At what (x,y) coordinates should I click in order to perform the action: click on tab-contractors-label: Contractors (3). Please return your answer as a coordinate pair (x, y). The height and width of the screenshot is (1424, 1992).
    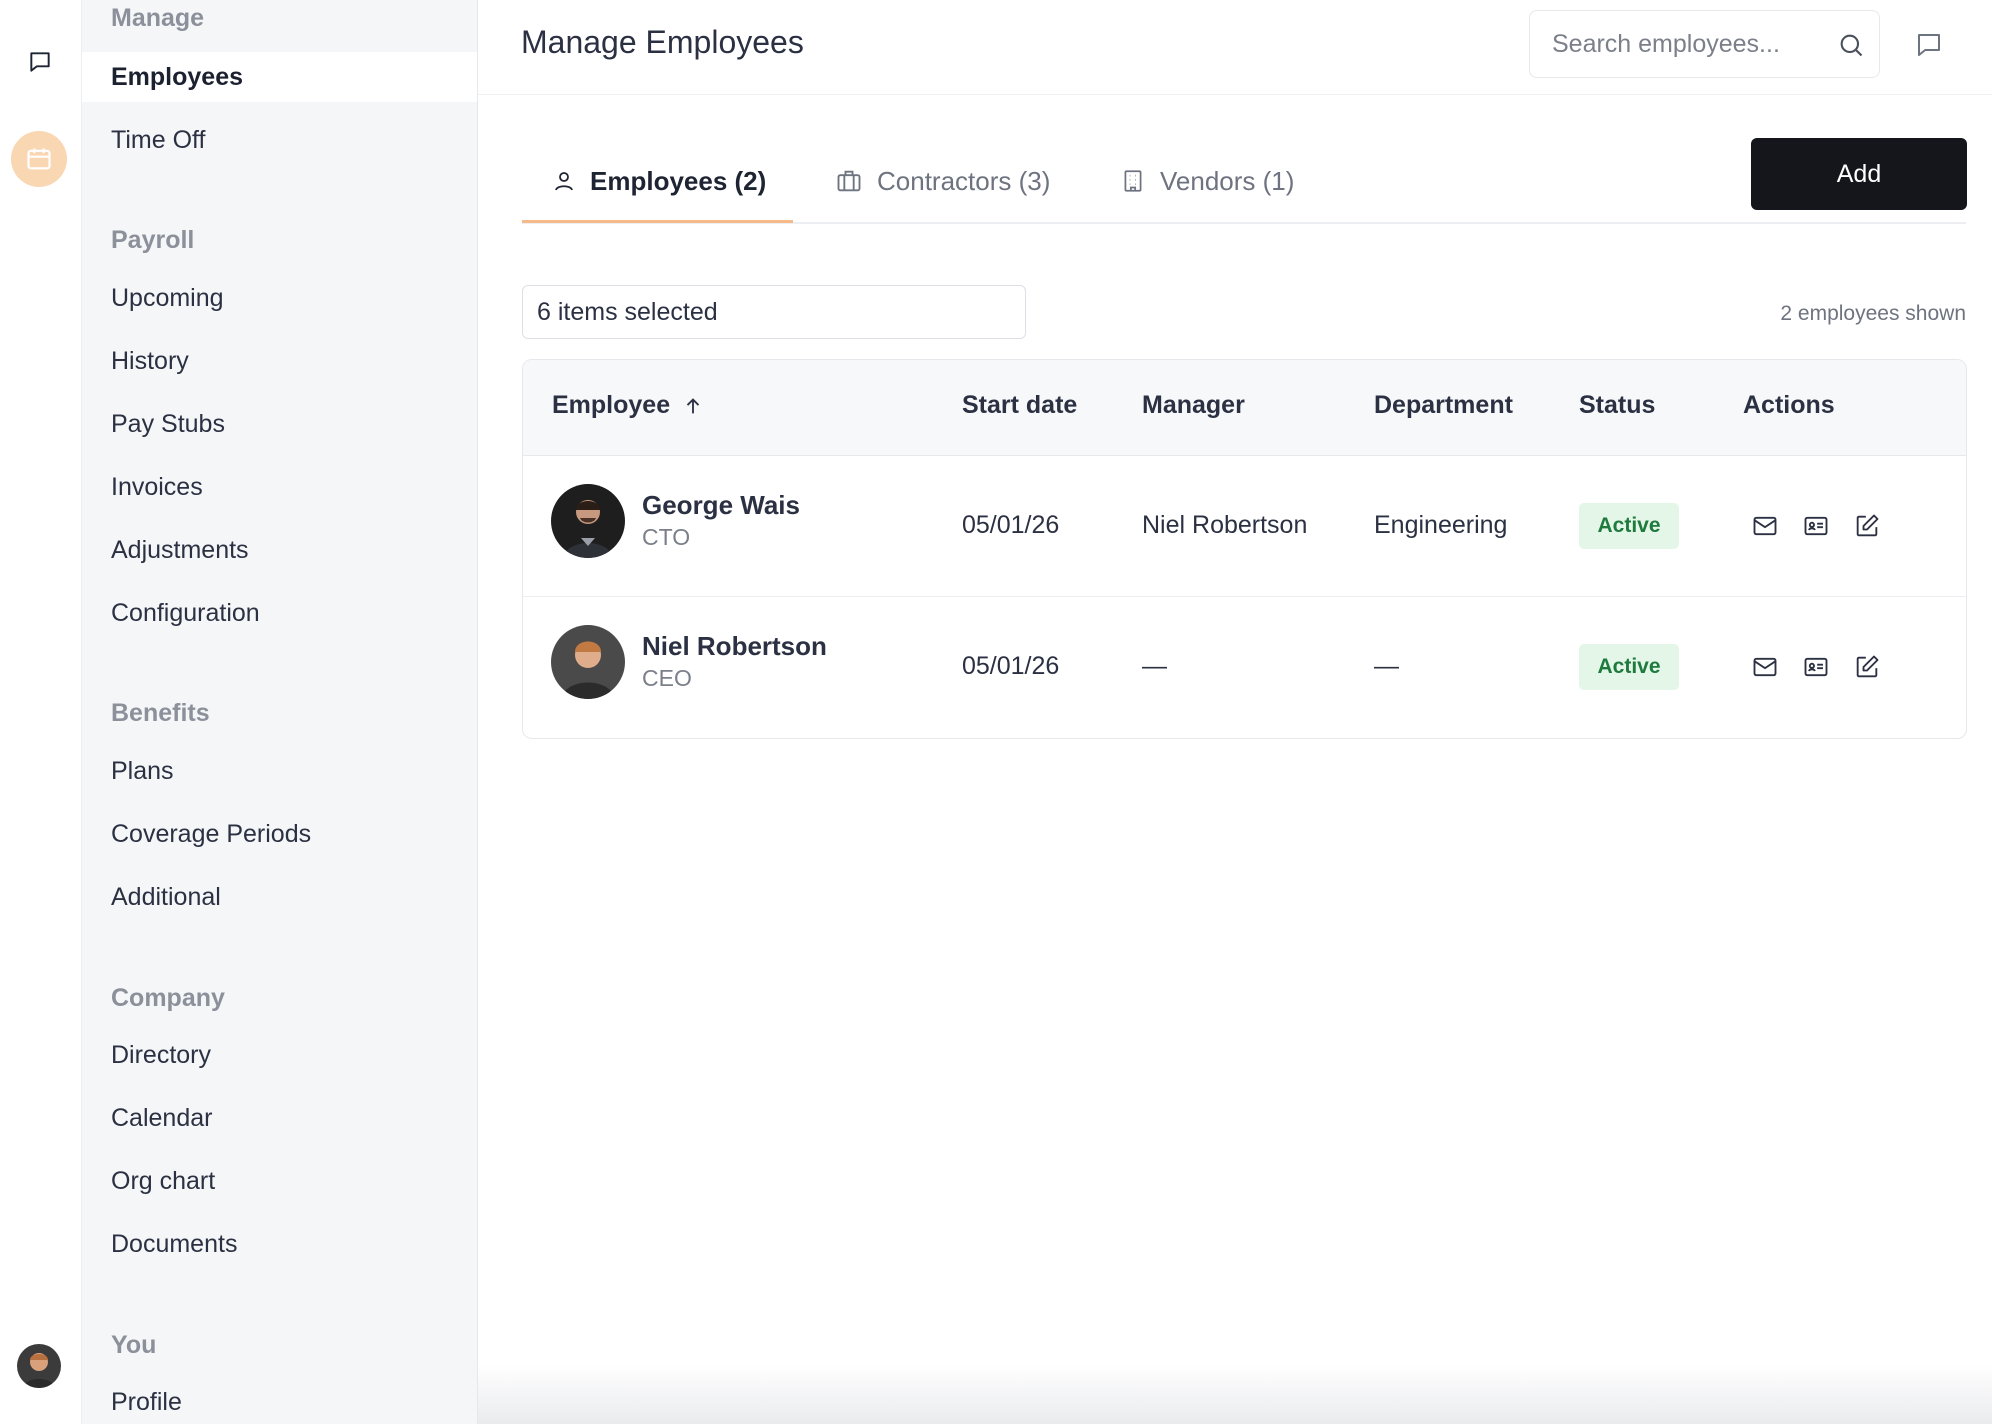
    Looking at the image, I should click on (964, 180).